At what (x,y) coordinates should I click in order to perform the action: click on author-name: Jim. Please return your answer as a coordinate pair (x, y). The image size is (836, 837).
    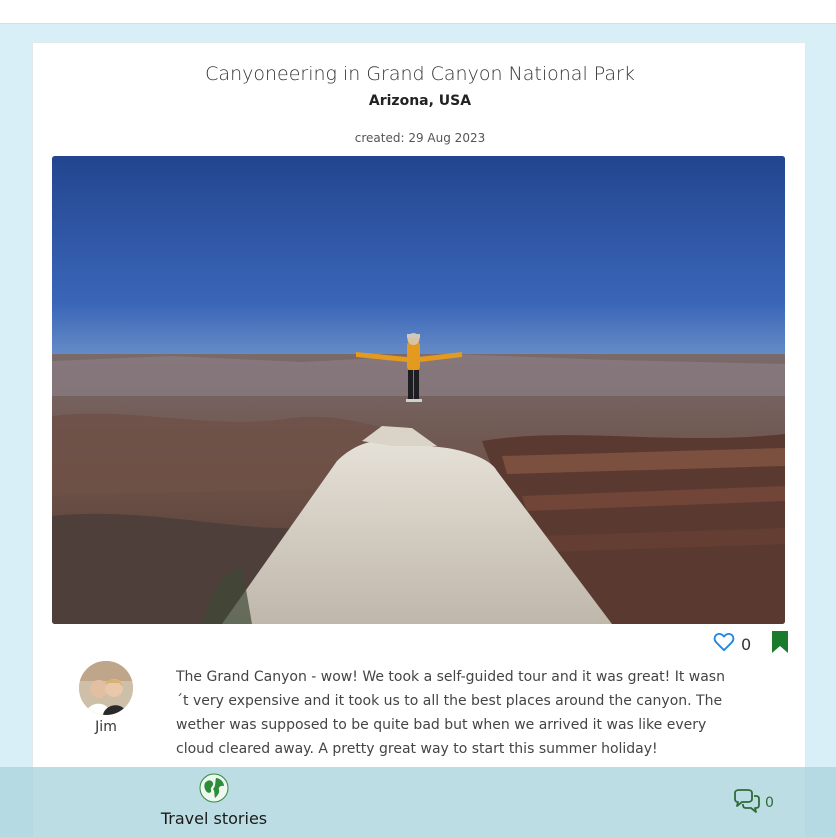
    Looking at the image, I should click on (106, 727).